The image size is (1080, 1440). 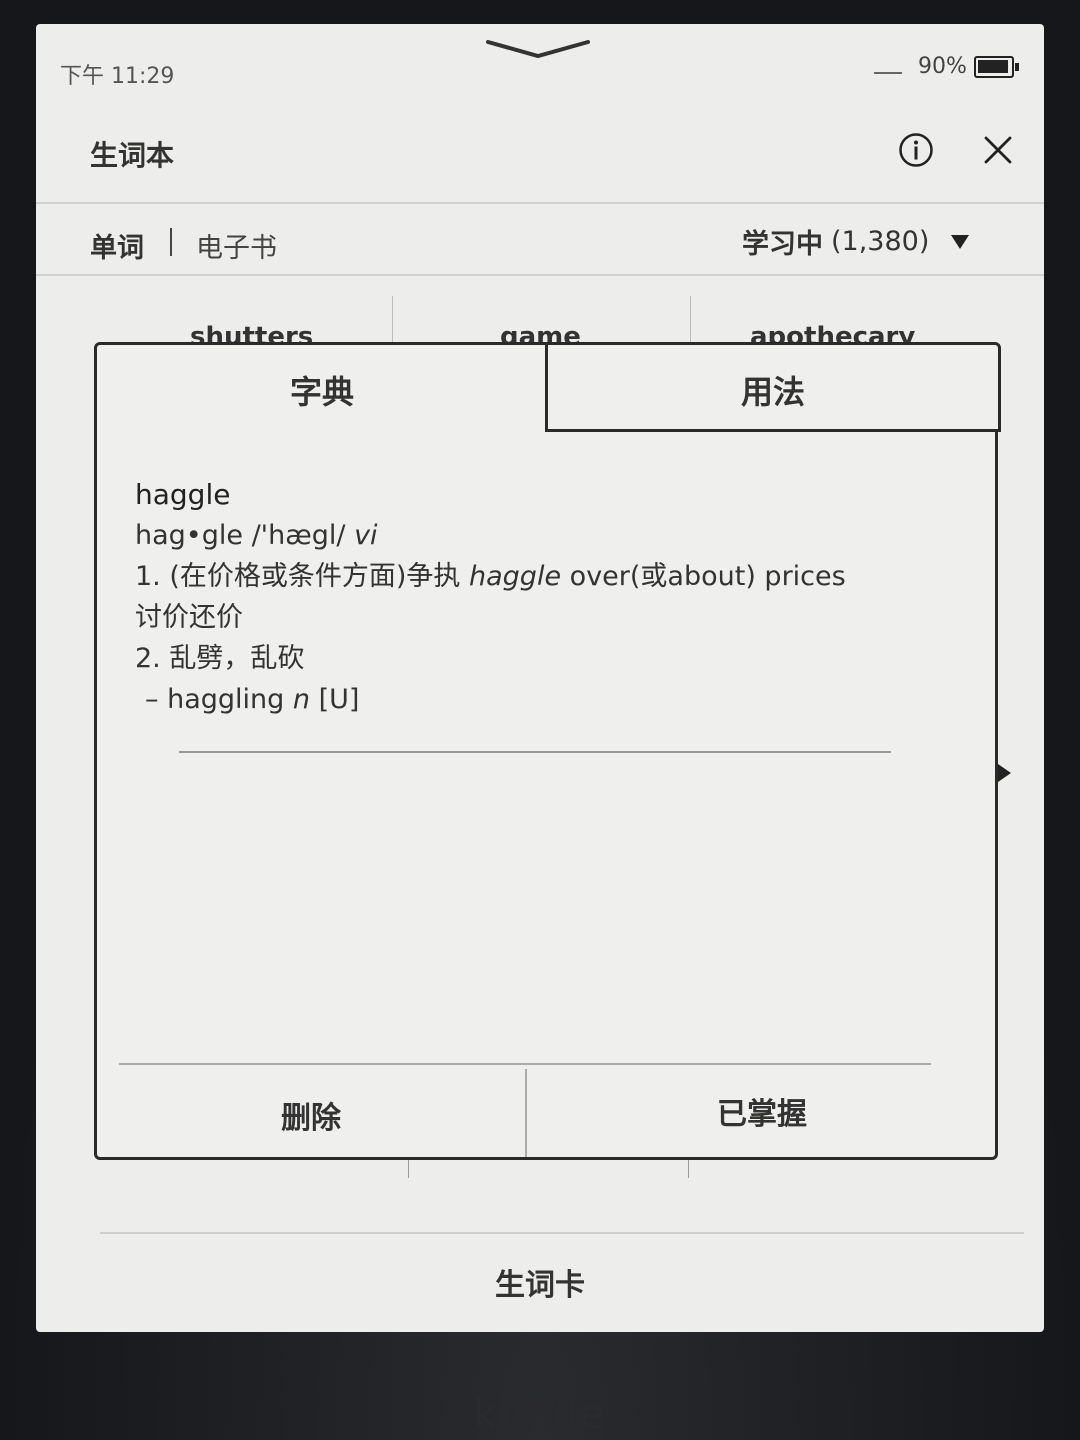 I want to click on sense-1-suffix: over(或about) prices, so click(x=707, y=576).